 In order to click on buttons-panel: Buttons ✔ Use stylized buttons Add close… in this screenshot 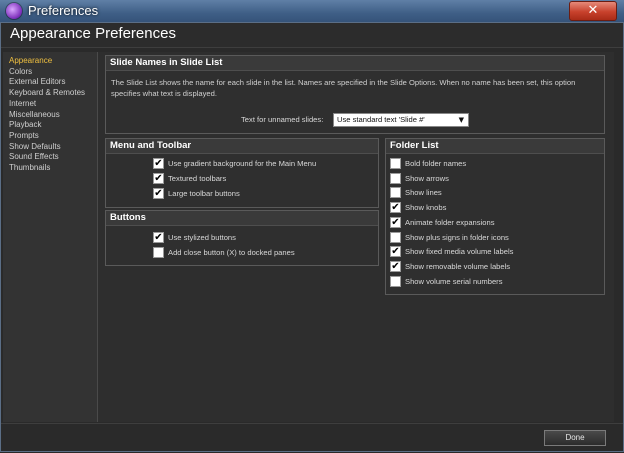, I will do `click(242, 238)`.